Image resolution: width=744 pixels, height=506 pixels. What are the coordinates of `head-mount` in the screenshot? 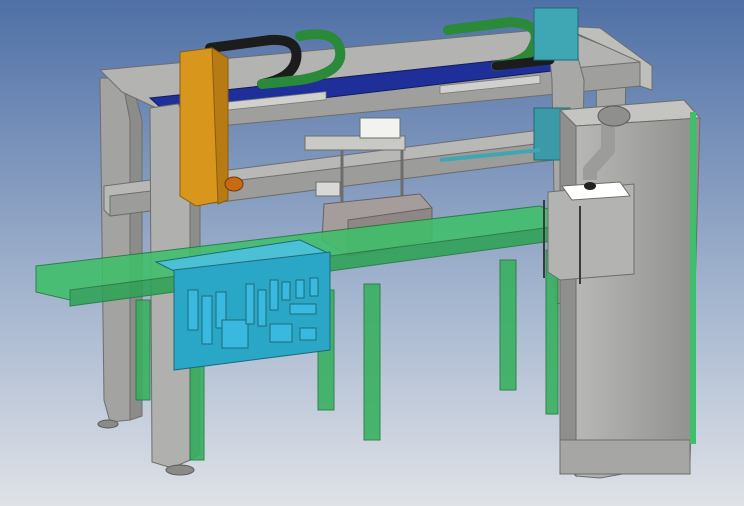 It's located at (380, 128).